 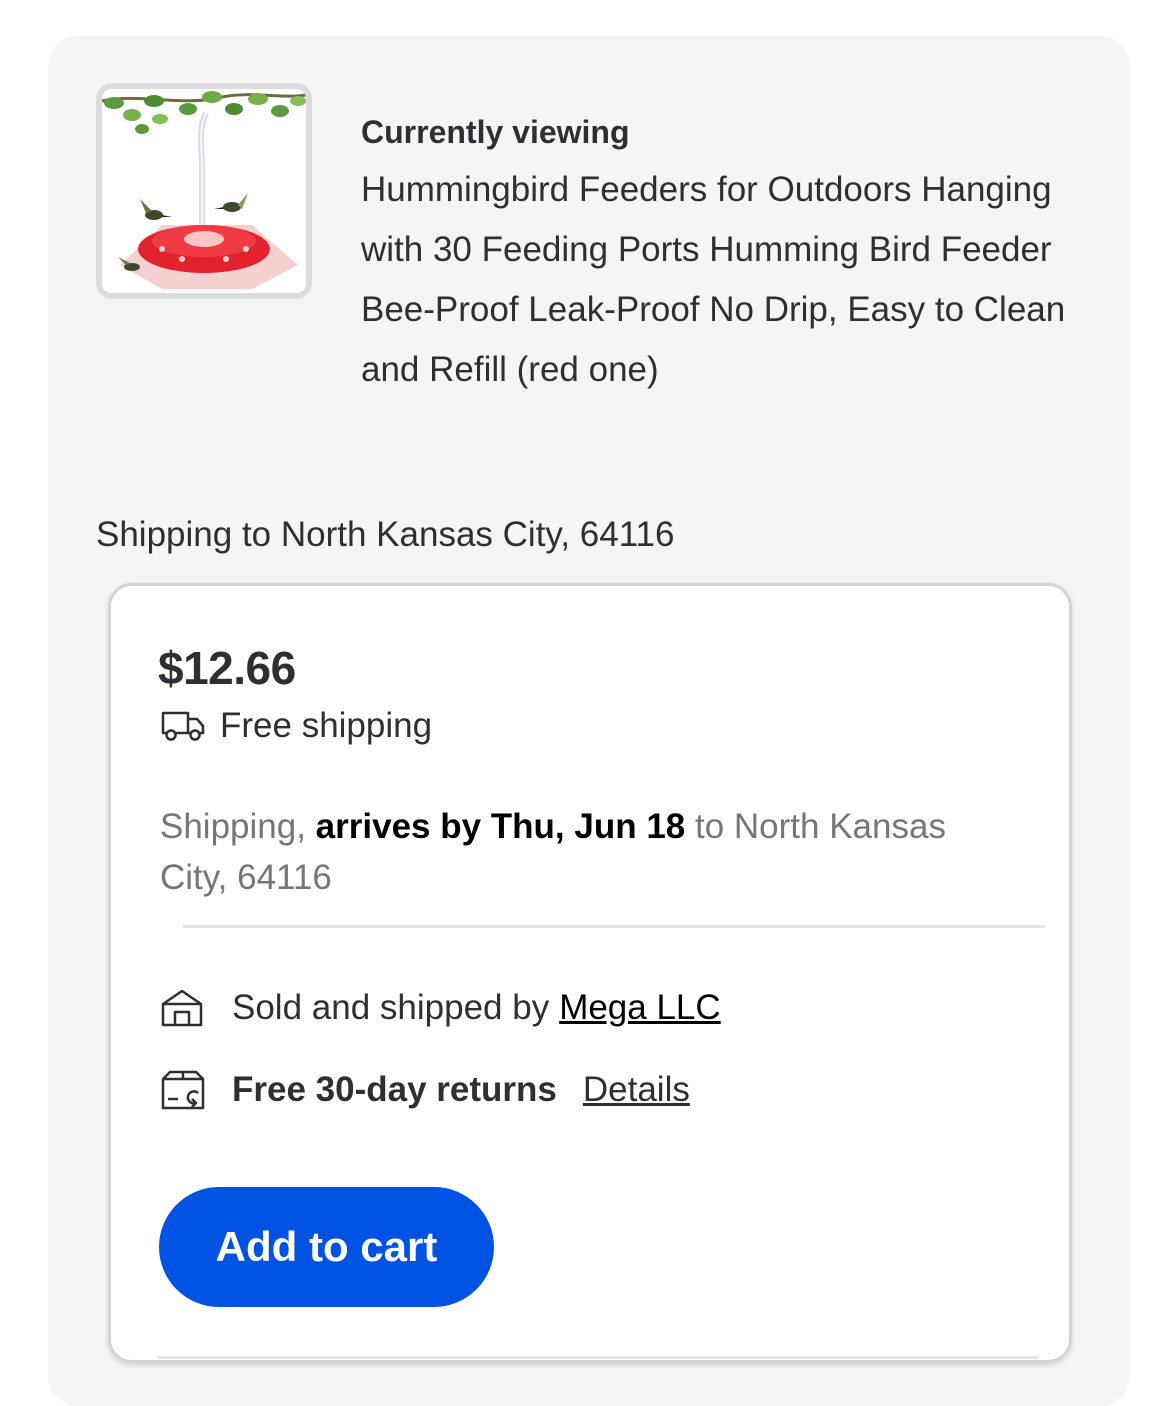 What do you see at coordinates (183, 726) in the screenshot?
I see `delivery-truck-icon` at bounding box center [183, 726].